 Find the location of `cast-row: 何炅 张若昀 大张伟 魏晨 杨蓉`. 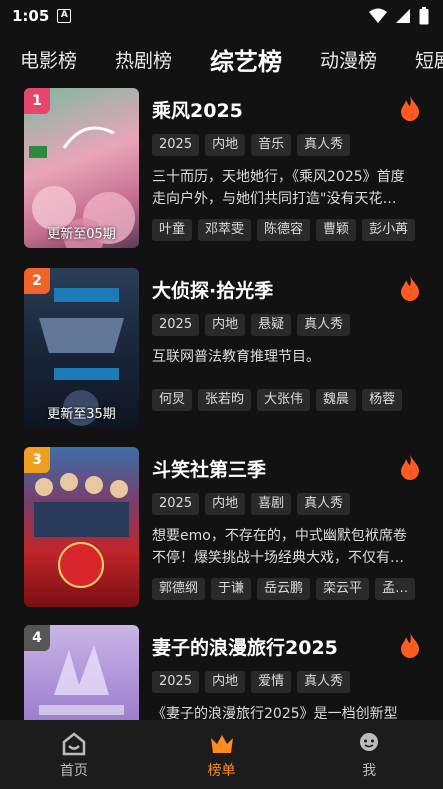

cast-row: 何炅 张若昀 大张伟 魏晨 杨蓉 is located at coordinates (277, 400).